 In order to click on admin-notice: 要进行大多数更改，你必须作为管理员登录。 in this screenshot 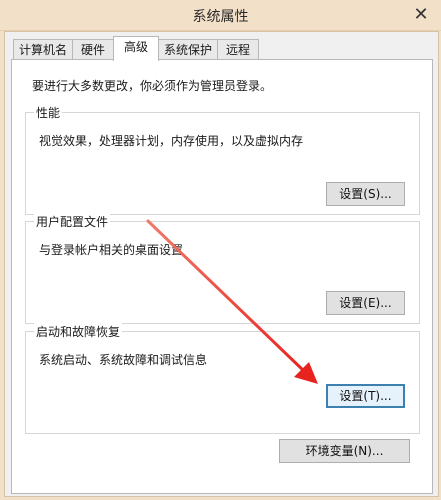, I will do `click(152, 86)`.